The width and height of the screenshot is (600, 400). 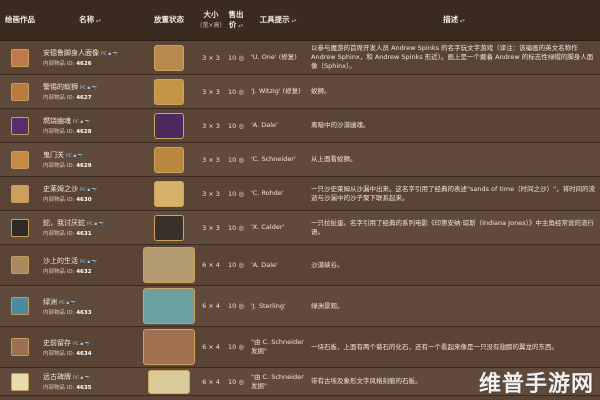 I want to click on col-header-size: 大小 (宽×高), so click(x=211, y=20).